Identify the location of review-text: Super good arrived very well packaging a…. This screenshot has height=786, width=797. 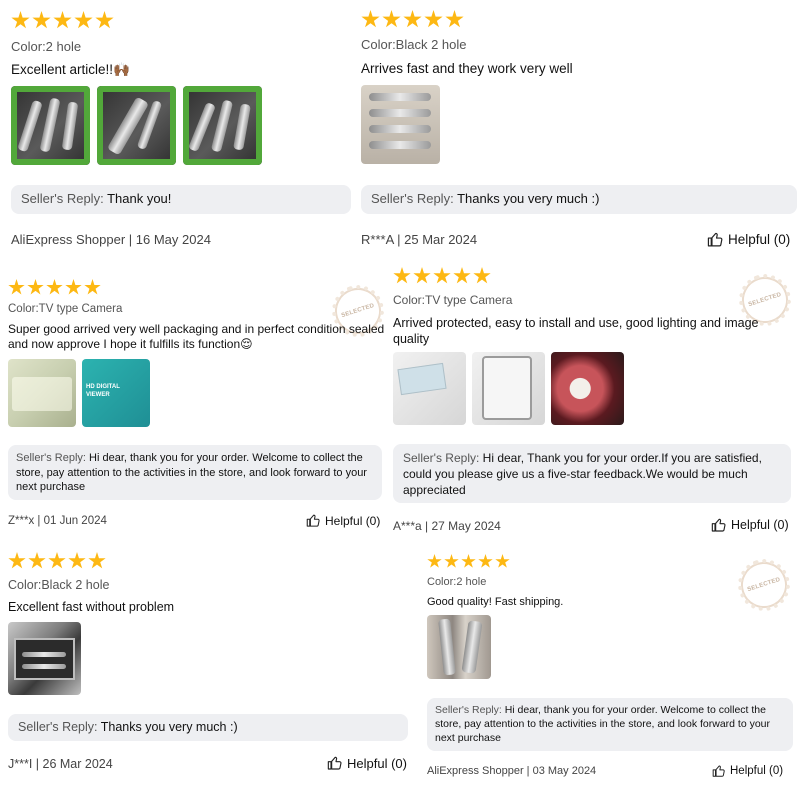
(196, 336).